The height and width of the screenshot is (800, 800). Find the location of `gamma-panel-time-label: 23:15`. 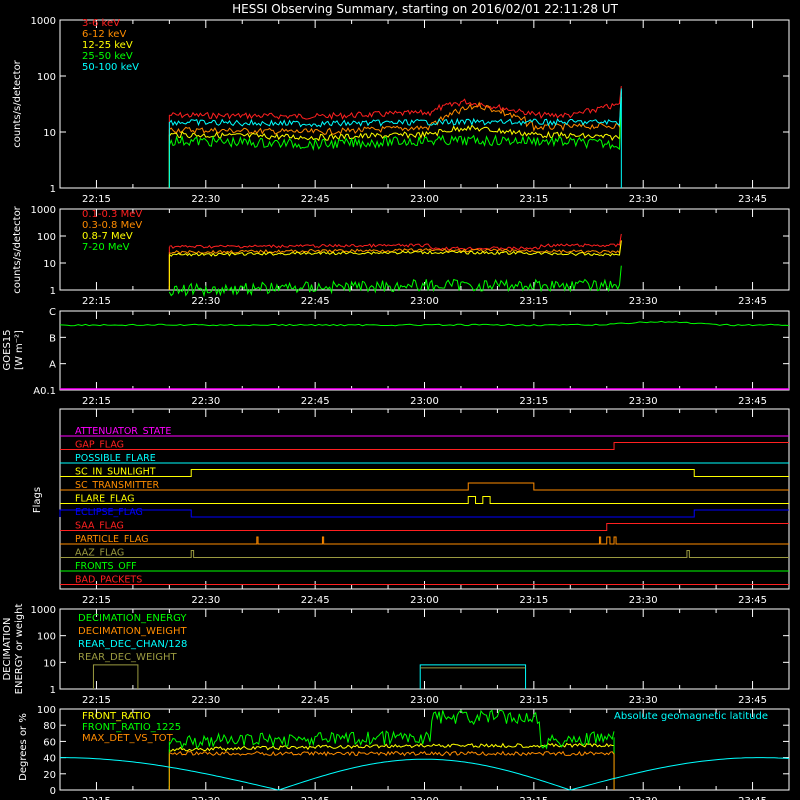

gamma-panel-time-label: 23:15 is located at coordinates (533, 301).